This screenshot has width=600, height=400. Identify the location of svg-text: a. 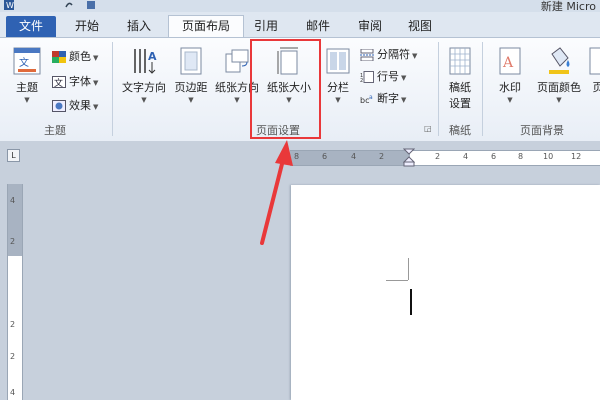
(371, 97).